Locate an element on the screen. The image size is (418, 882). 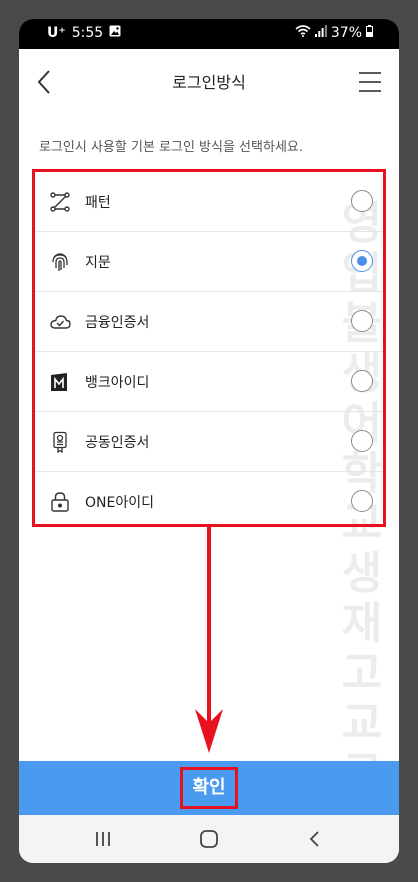
page-title: 로그인방식 is located at coordinates (209, 82).